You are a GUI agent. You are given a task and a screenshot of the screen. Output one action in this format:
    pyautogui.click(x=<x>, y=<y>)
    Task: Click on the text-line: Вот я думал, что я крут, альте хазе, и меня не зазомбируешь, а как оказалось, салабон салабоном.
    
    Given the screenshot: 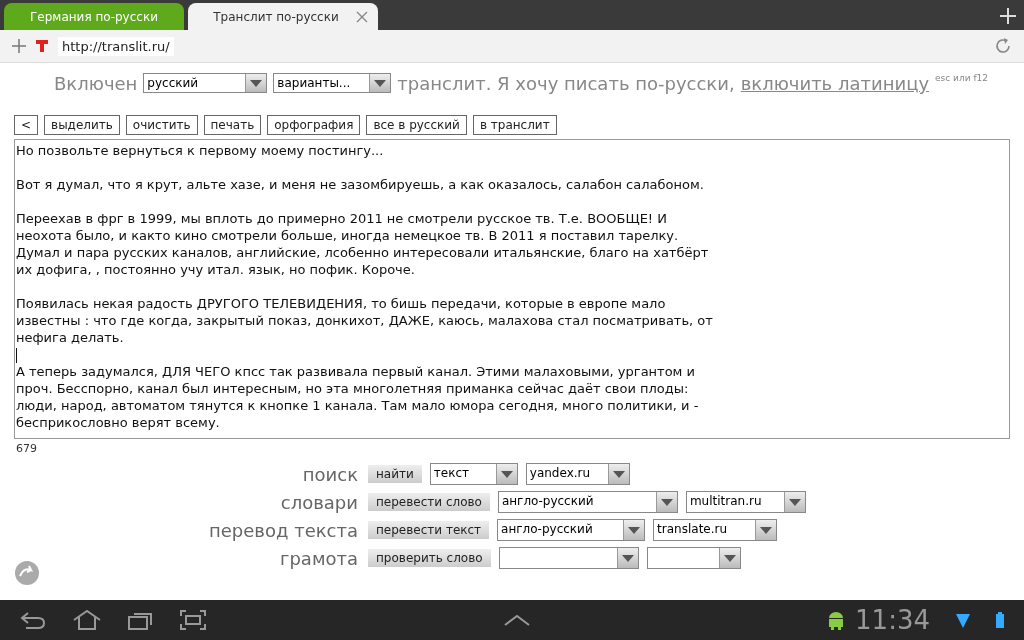 What is the action you would take?
    pyautogui.click(x=360, y=184)
    